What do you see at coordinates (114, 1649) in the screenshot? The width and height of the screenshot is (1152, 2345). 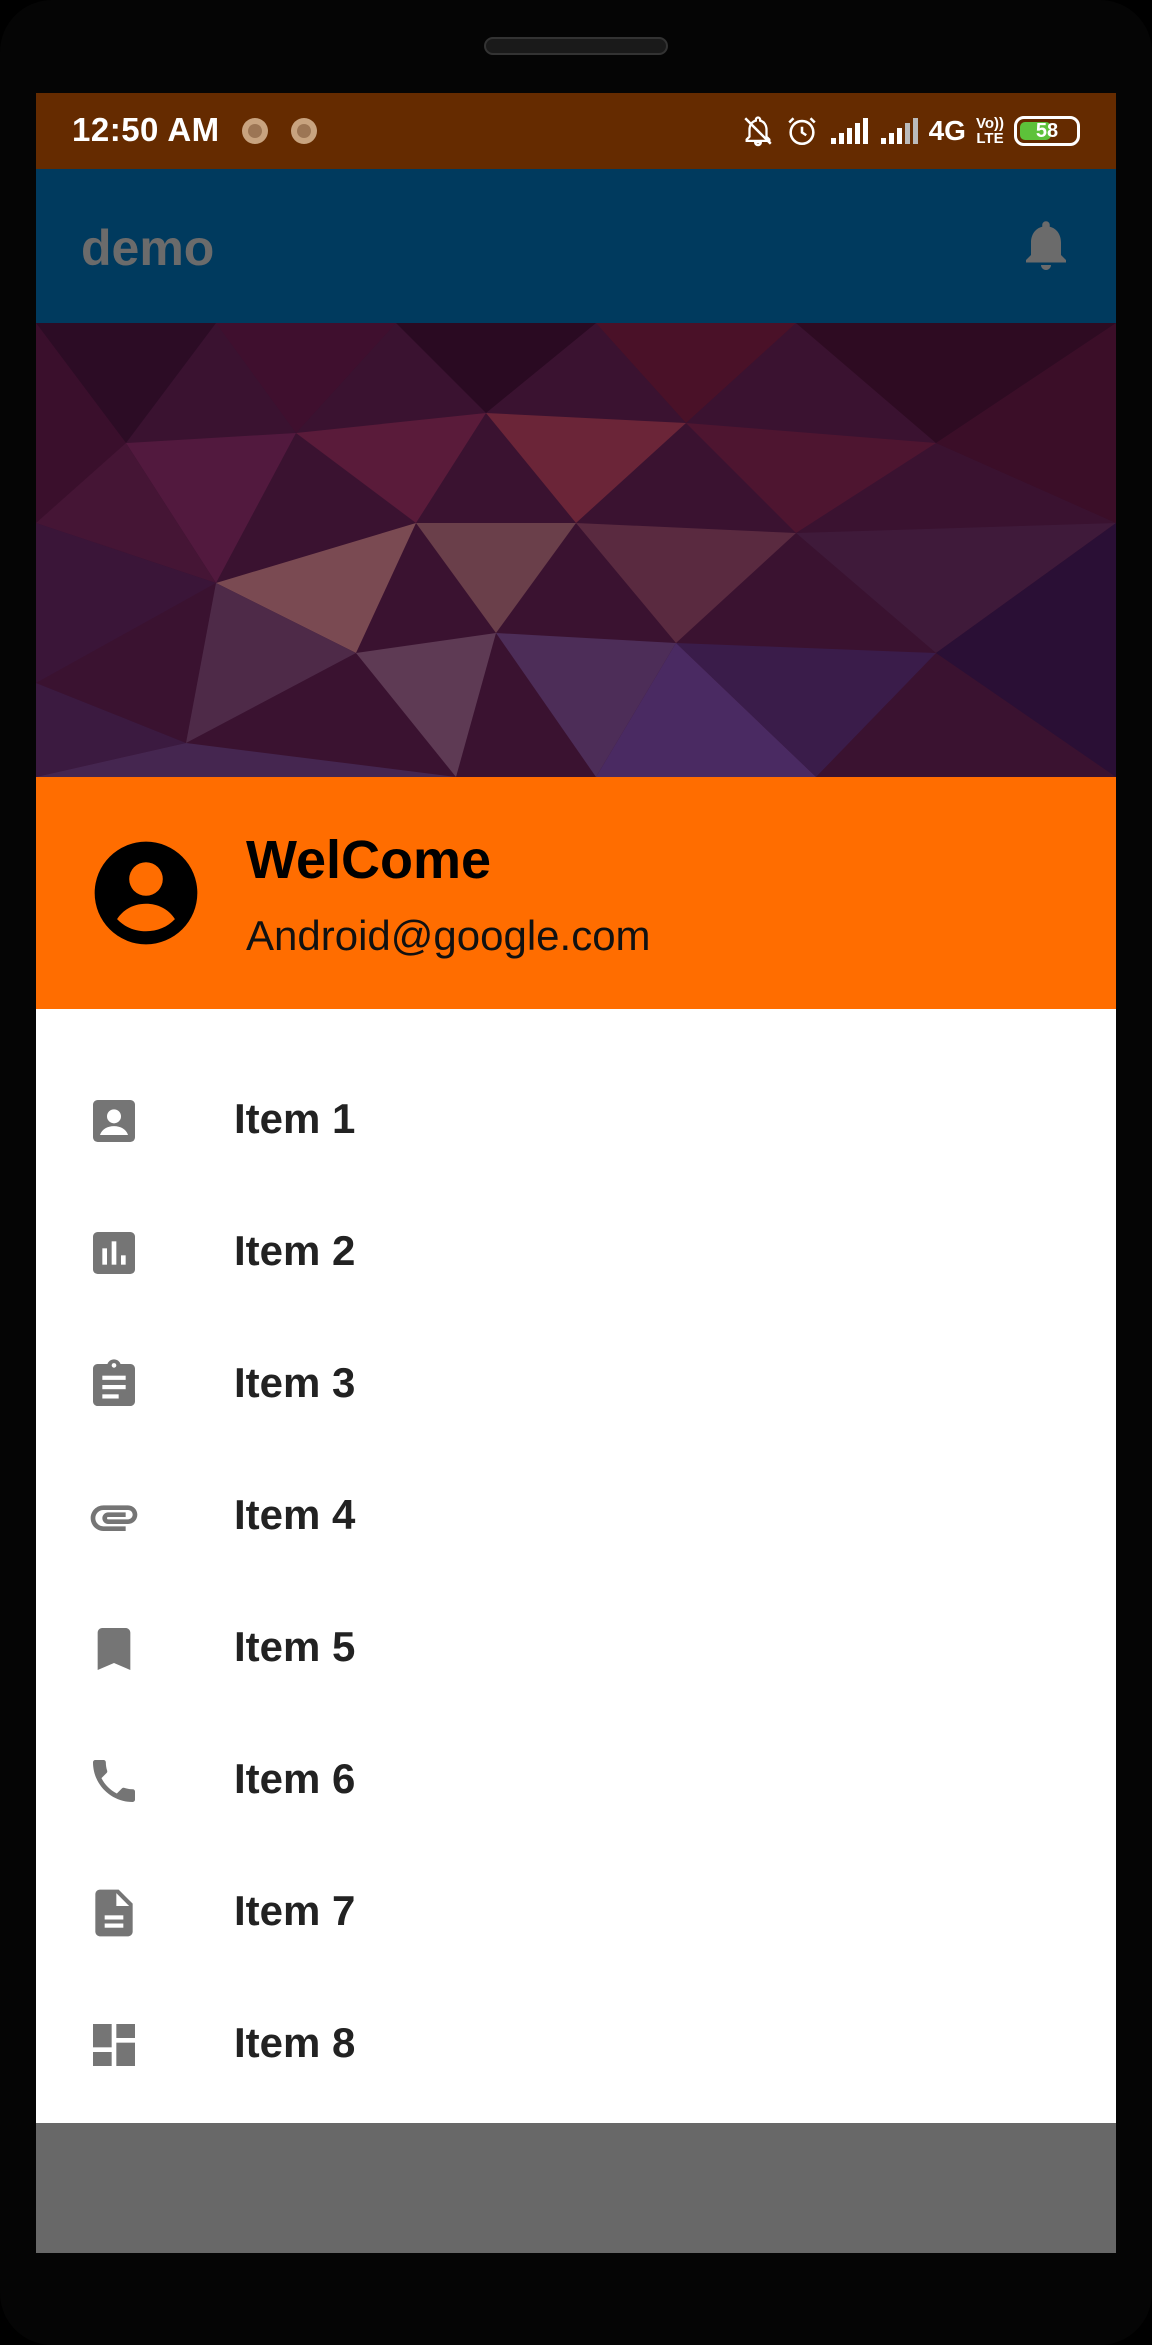 I see `bookmark-icon` at bounding box center [114, 1649].